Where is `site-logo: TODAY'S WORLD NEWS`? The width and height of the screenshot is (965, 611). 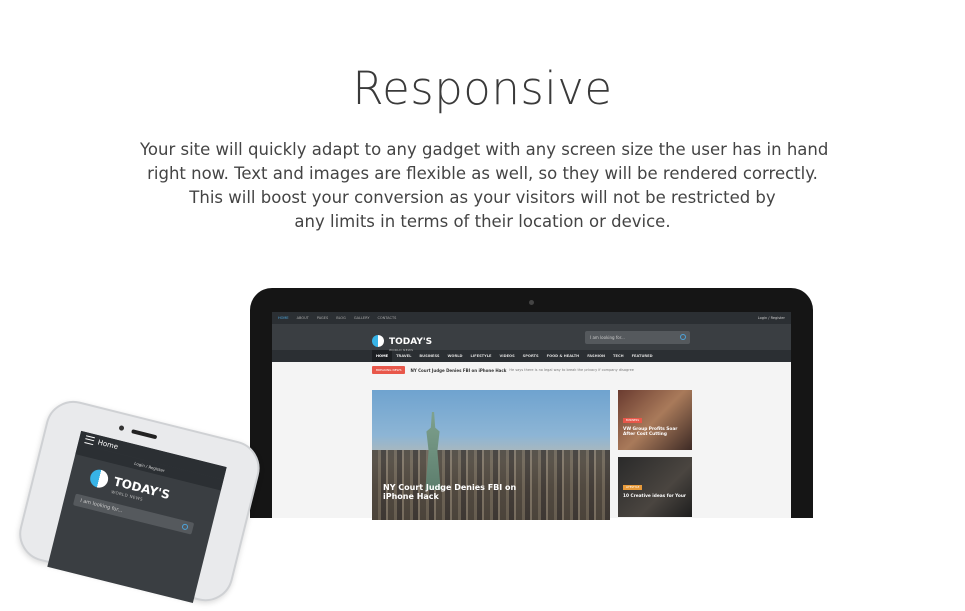
site-logo: TODAY'S WORLD NEWS is located at coordinates (402, 340).